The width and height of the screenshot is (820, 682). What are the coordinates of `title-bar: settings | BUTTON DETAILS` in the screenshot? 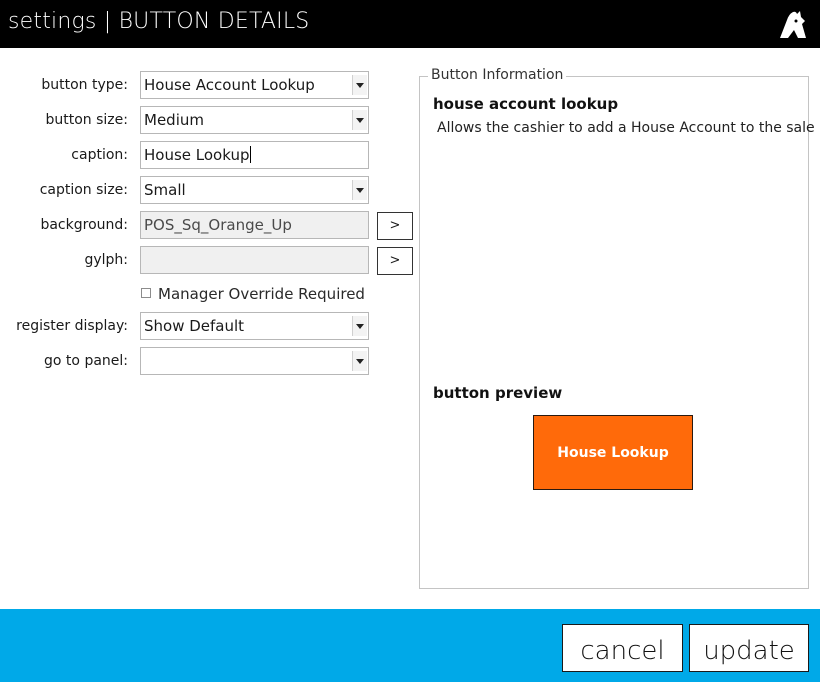 It's located at (410, 24).